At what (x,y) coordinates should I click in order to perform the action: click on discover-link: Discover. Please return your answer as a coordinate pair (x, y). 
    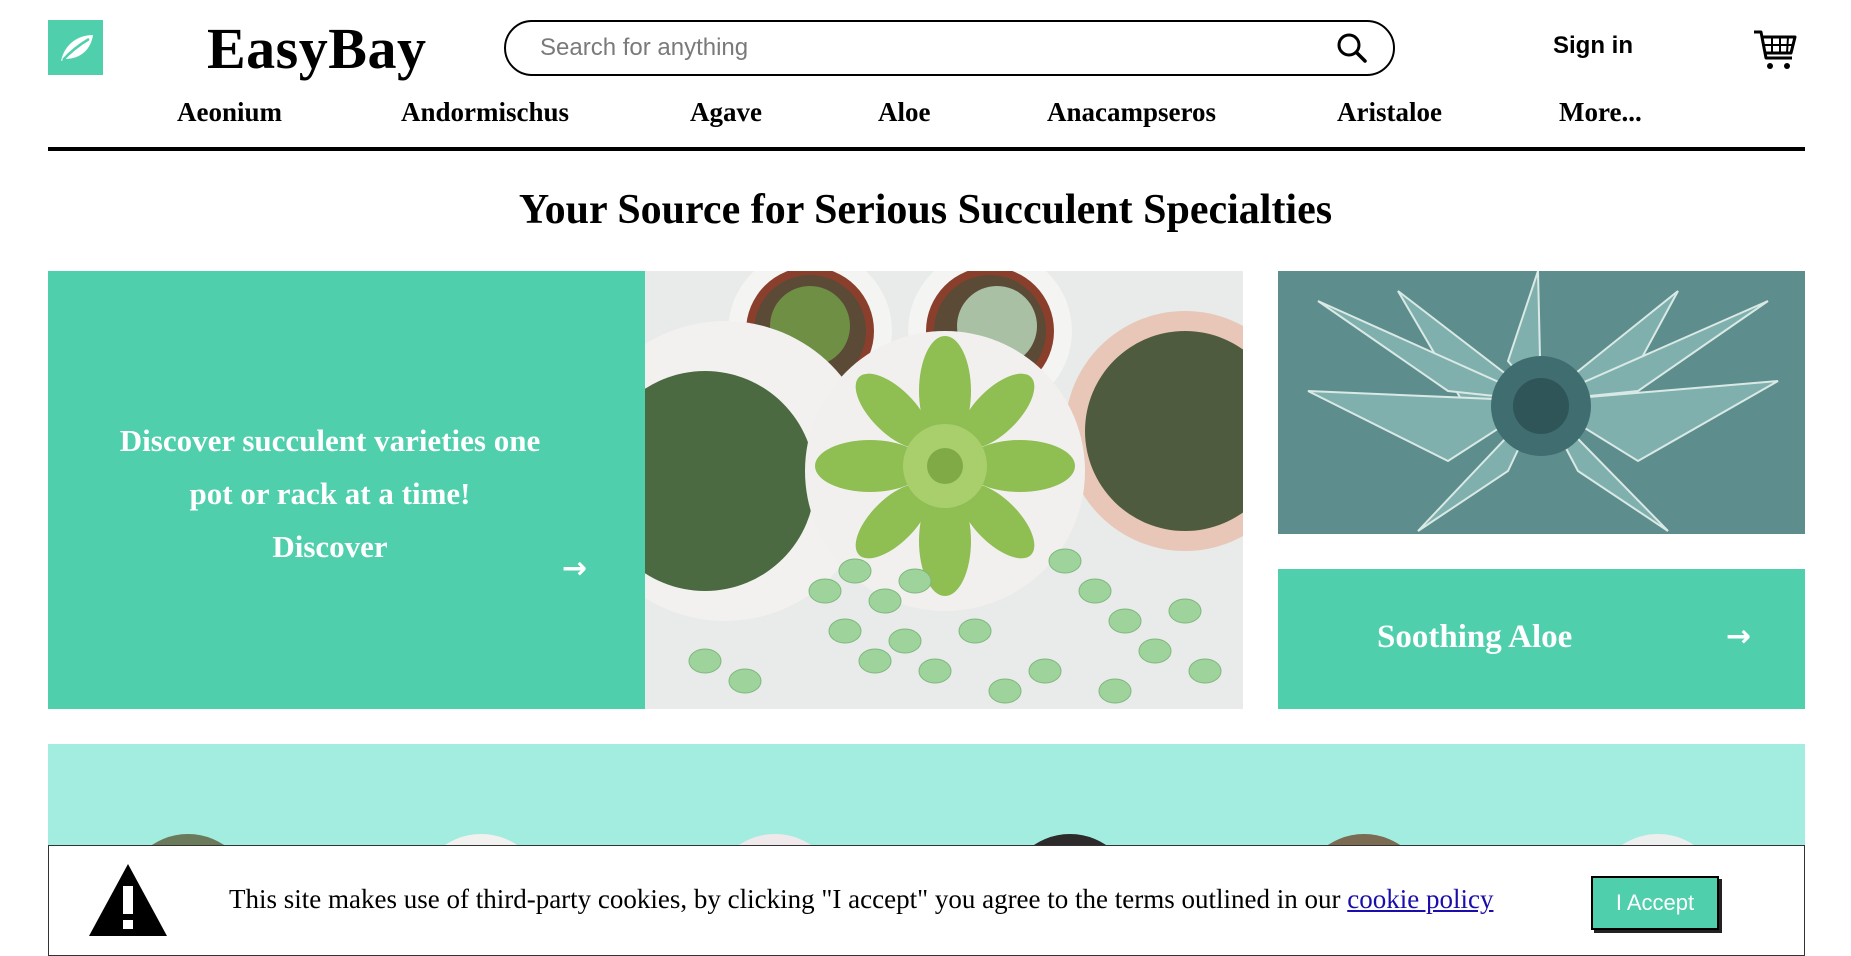
    Looking at the image, I should click on (330, 546).